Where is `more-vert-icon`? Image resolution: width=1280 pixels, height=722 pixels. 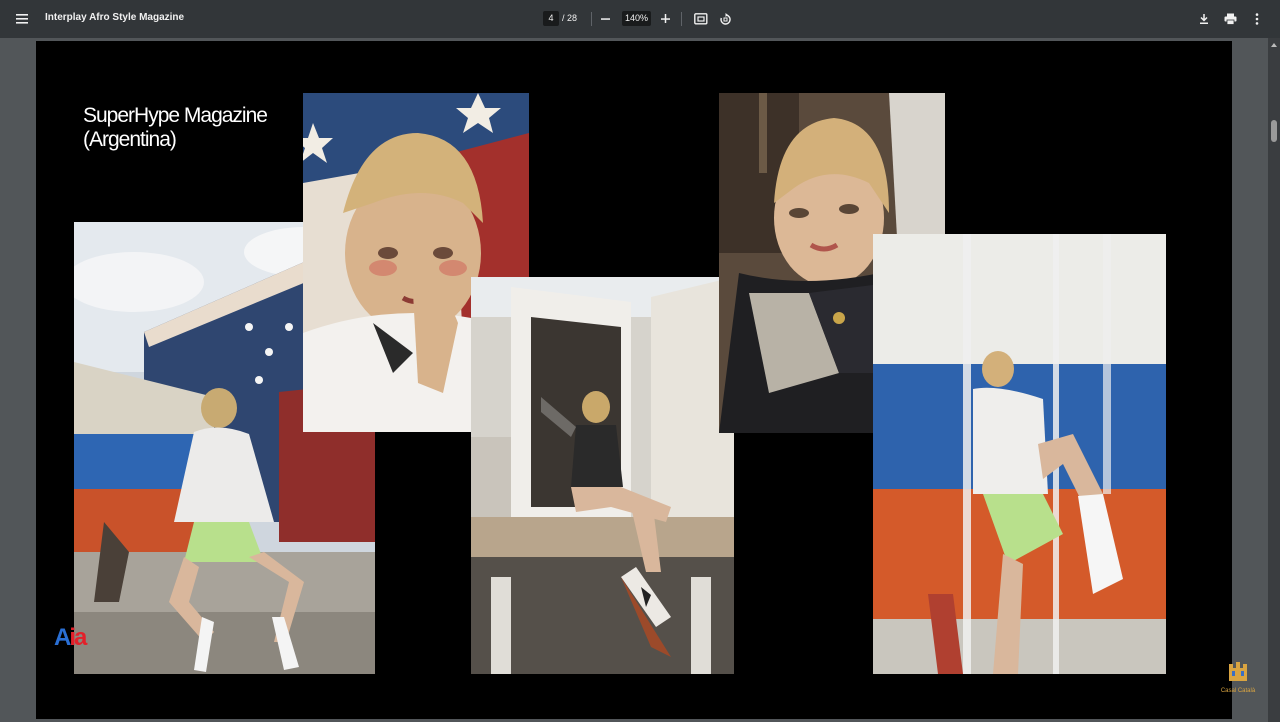
more-vert-icon is located at coordinates (1257, 19).